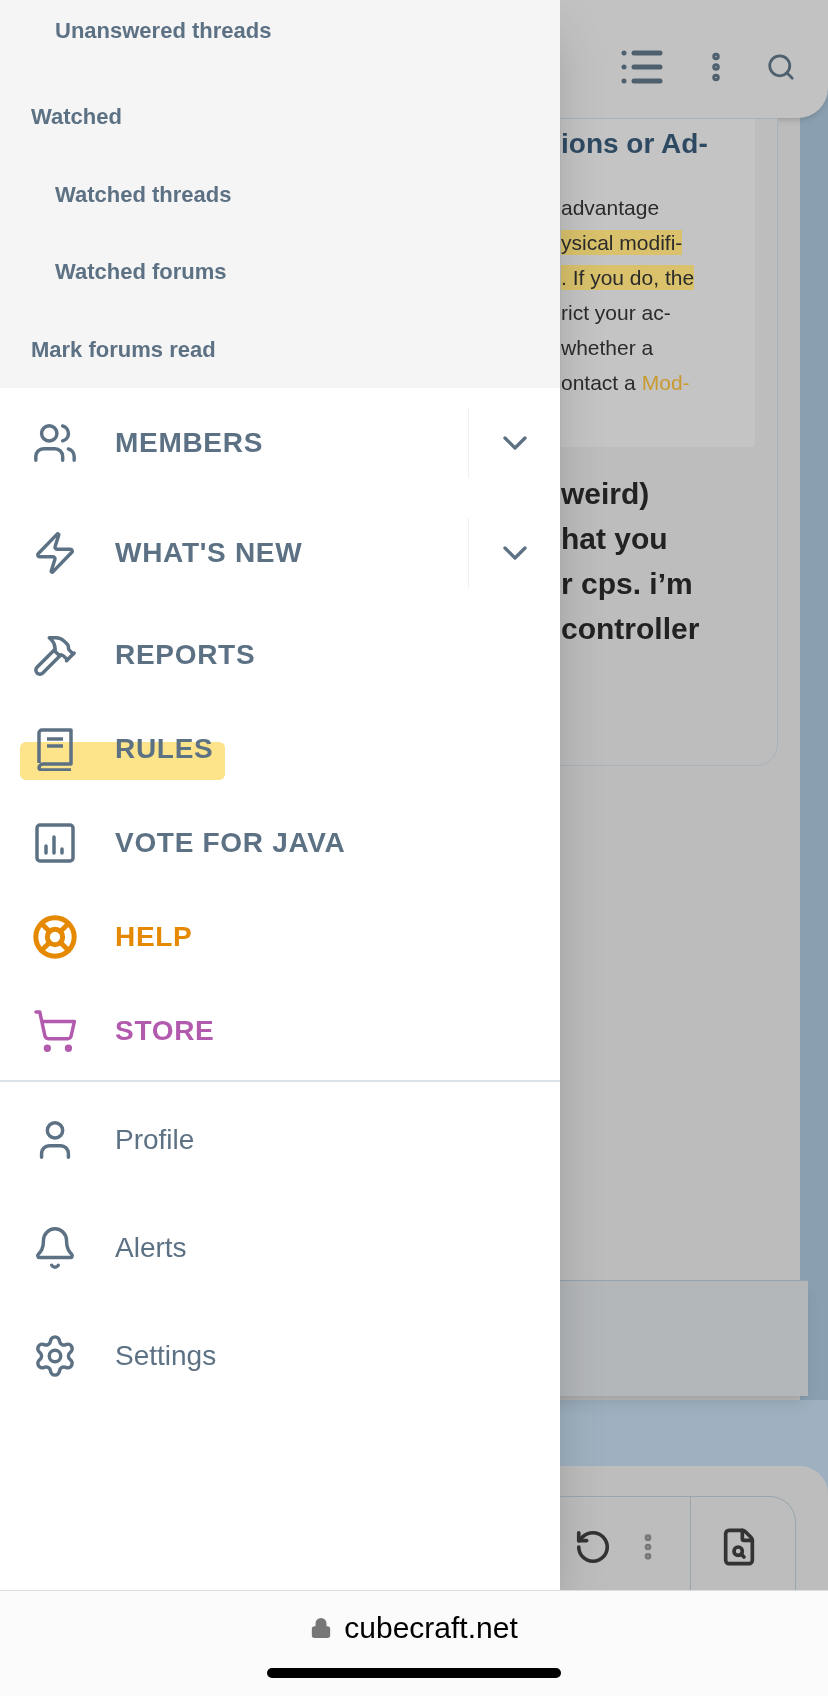 This screenshot has height=1696, width=828. Describe the element at coordinates (155, 1140) in the screenshot. I see `account-link: Profile` at that location.